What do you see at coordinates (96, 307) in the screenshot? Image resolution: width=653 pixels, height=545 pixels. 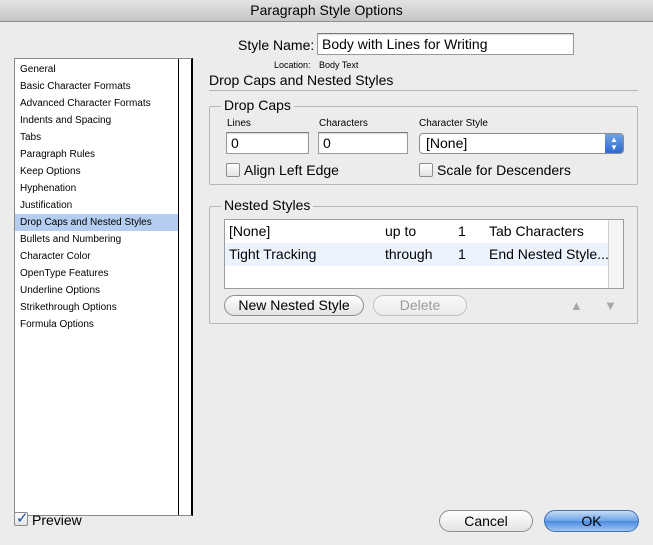 I see `sidebar-item: Strikethrough Options` at bounding box center [96, 307].